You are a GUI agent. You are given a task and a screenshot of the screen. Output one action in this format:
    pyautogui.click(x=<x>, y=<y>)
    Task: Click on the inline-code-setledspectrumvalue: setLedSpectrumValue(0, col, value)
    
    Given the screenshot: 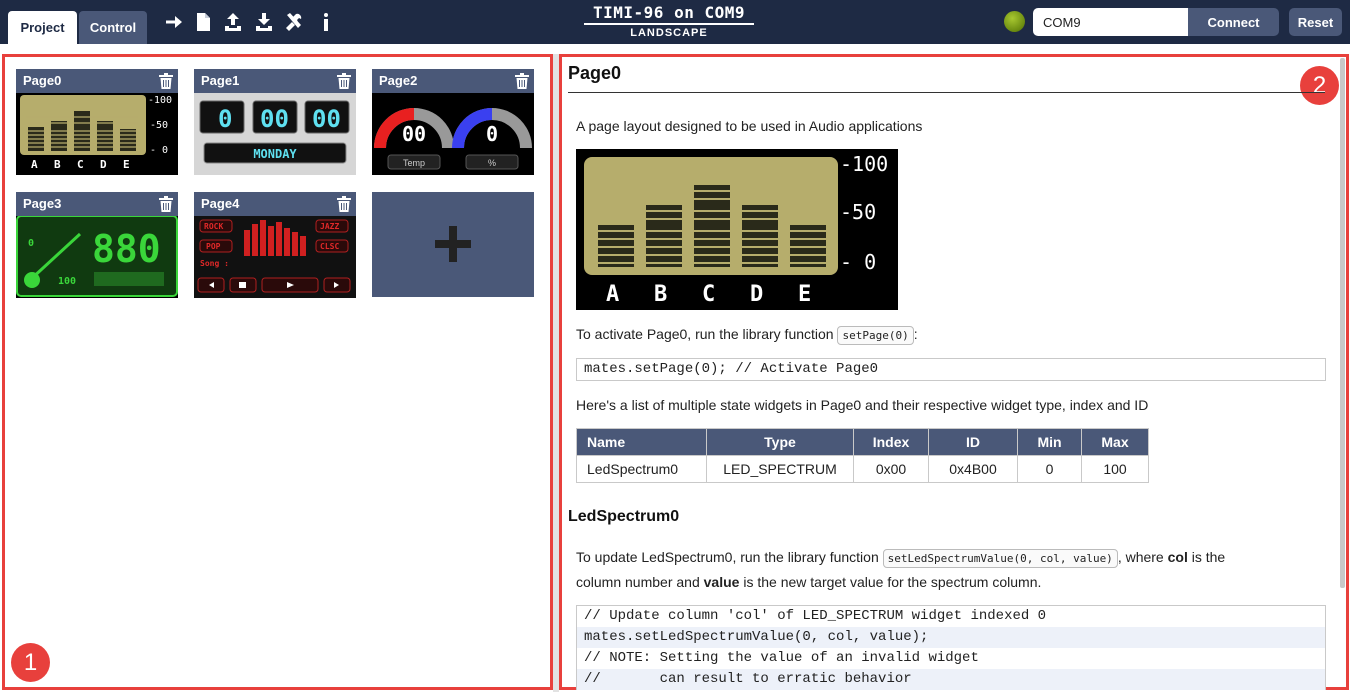 What is the action you would take?
    pyautogui.click(x=1000, y=558)
    